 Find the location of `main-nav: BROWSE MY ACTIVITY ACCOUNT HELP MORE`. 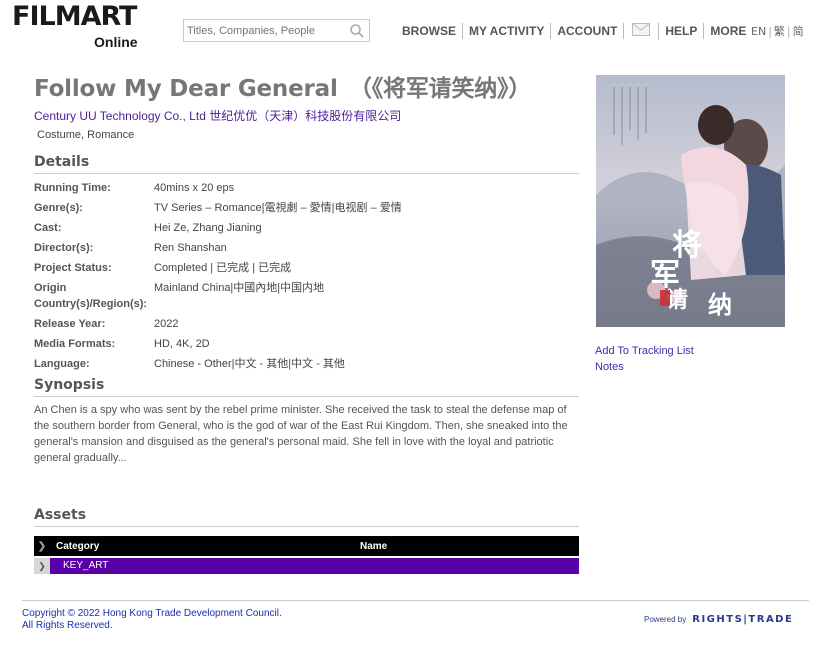

main-nav: BROWSE MY ACTIVITY ACCOUNT HELP MORE is located at coordinates (574, 31).